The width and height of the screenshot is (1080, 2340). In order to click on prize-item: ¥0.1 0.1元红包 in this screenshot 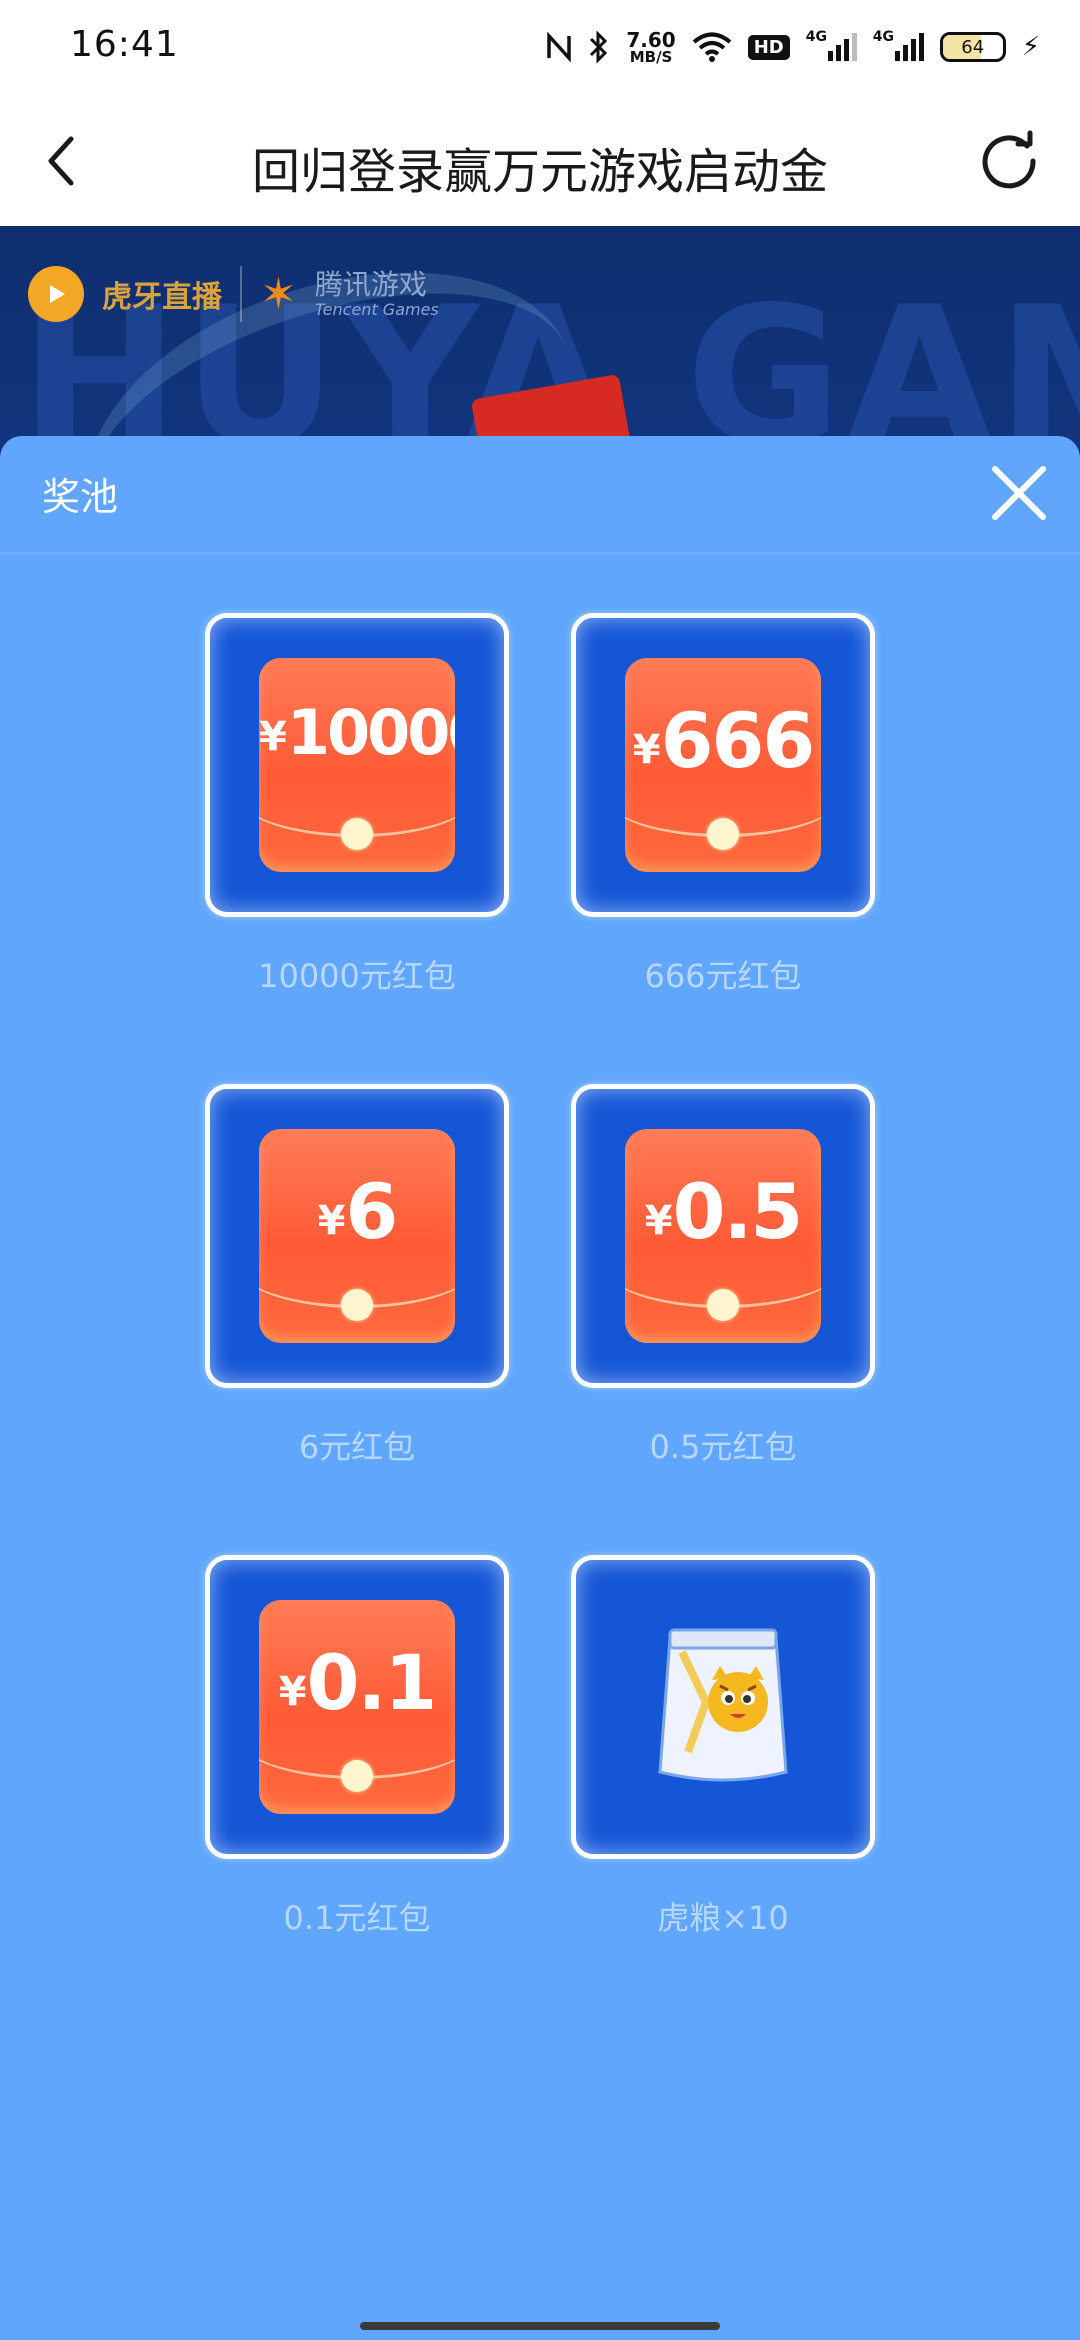, I will do `click(357, 1747)`.